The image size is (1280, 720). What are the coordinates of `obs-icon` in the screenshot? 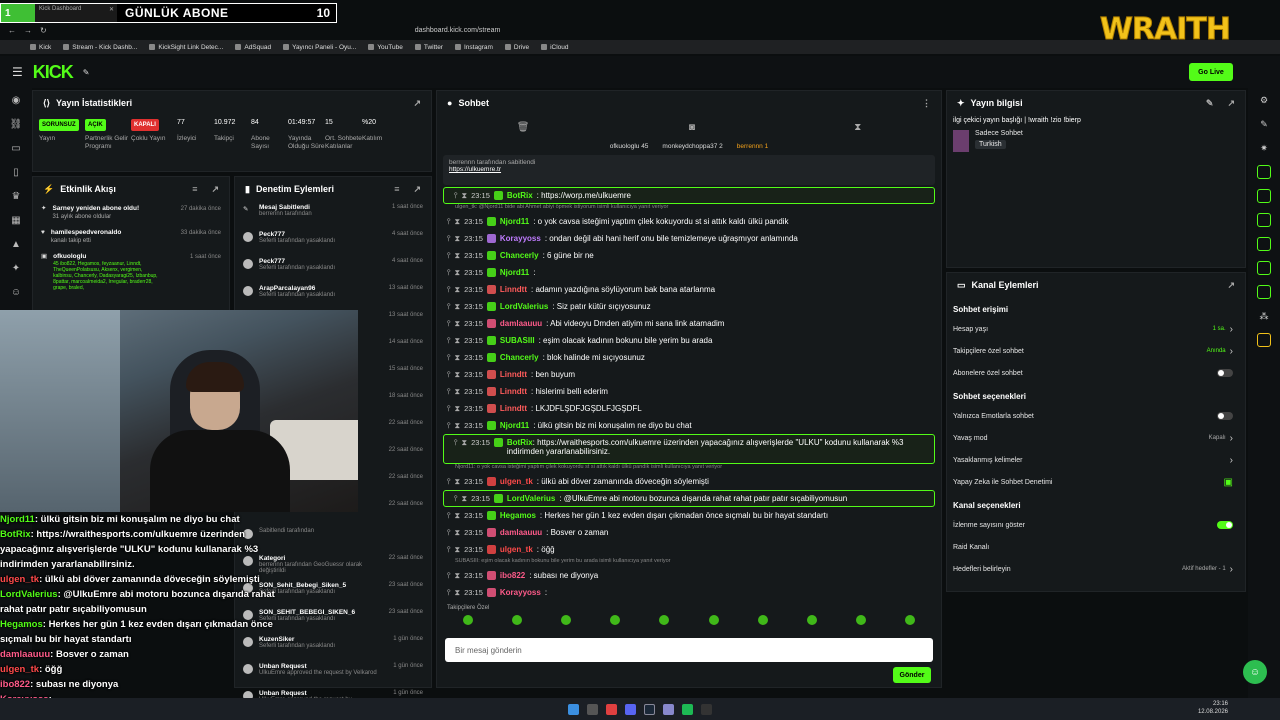 It's located at (706, 709).